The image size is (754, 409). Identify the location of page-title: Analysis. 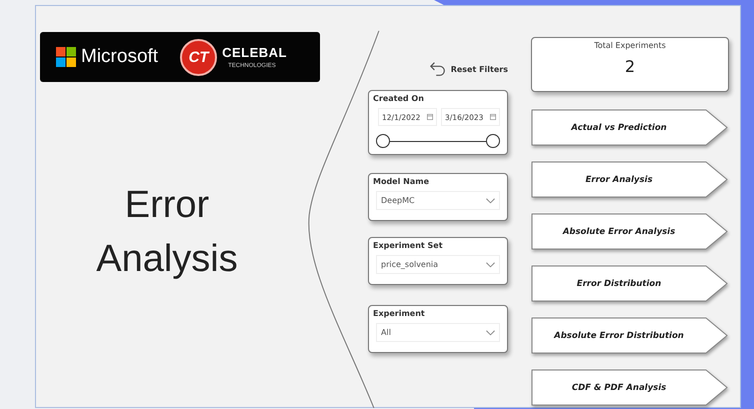
(167, 259).